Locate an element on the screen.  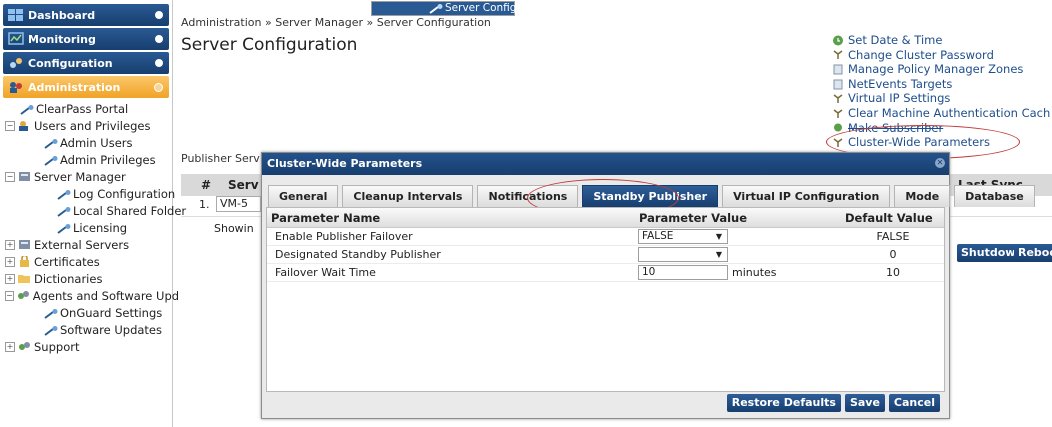
nav-administration: Administration is located at coordinates (86, 87).